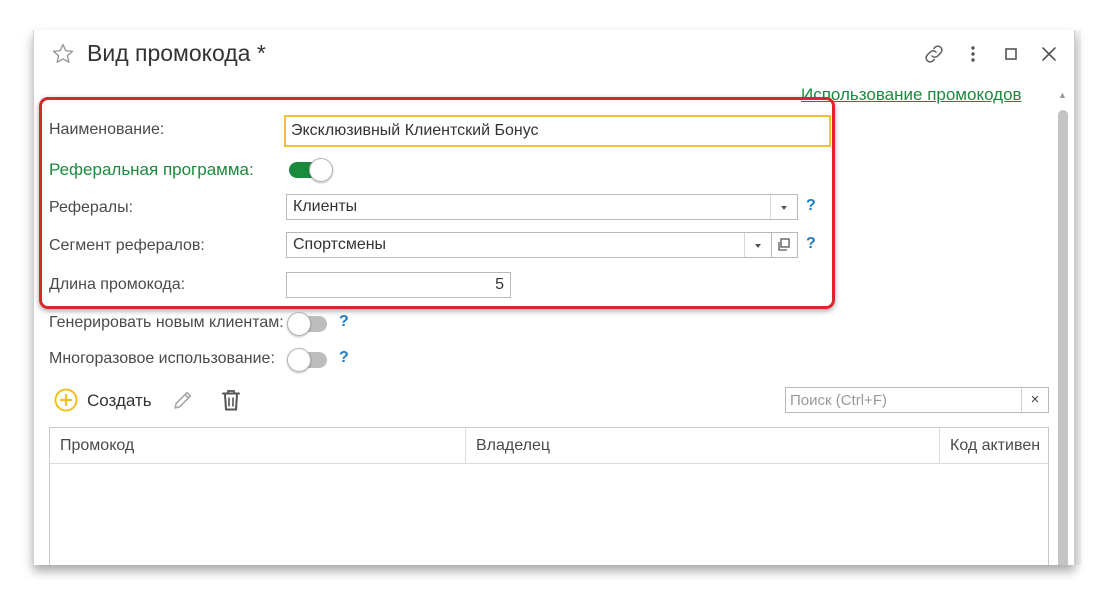  Describe the element at coordinates (344, 322) in the screenshot. I see `gen-new-clients-help: ?` at that location.